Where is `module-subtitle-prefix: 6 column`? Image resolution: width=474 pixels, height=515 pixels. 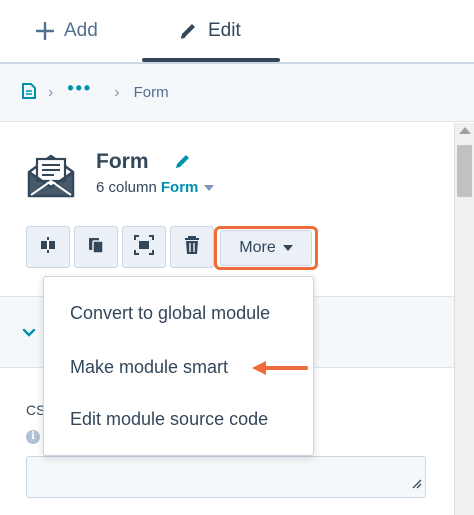
module-subtitle-prefix: 6 column is located at coordinates (126, 187).